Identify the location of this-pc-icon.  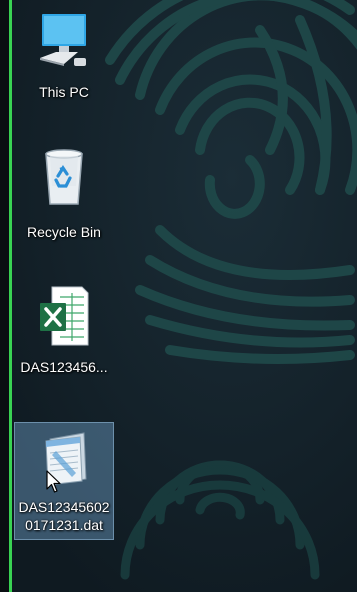
(64, 43).